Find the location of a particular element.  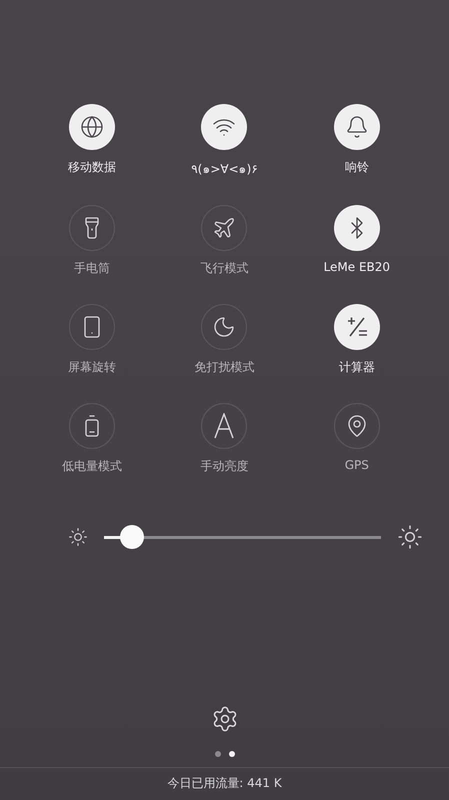

toggle-label: 响铃 is located at coordinates (356, 167).